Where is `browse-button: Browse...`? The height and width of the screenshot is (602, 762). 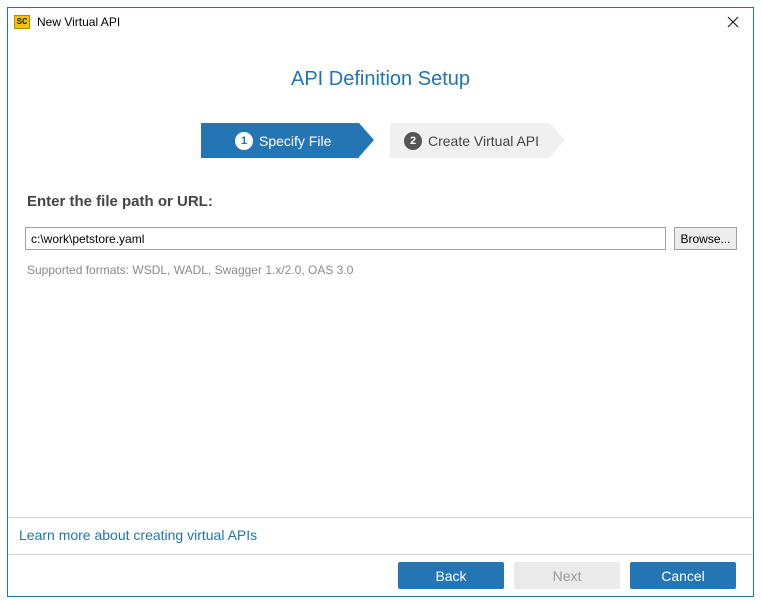 browse-button: Browse... is located at coordinates (705, 238).